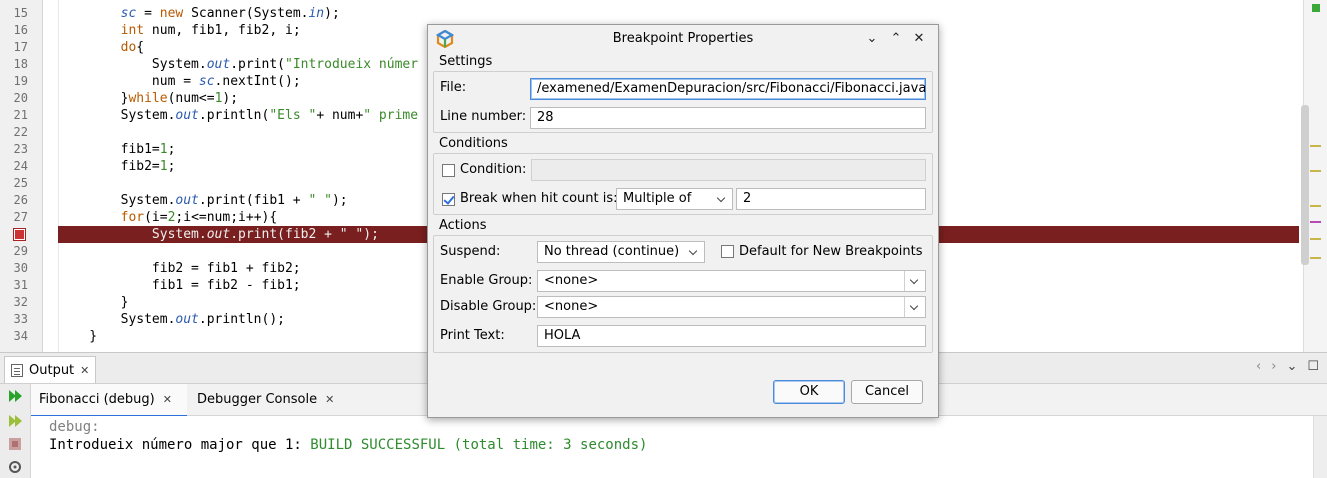 The height and width of the screenshot is (478, 1327). What do you see at coordinates (109, 166) in the screenshot?
I see `code-token: fib2=` at bounding box center [109, 166].